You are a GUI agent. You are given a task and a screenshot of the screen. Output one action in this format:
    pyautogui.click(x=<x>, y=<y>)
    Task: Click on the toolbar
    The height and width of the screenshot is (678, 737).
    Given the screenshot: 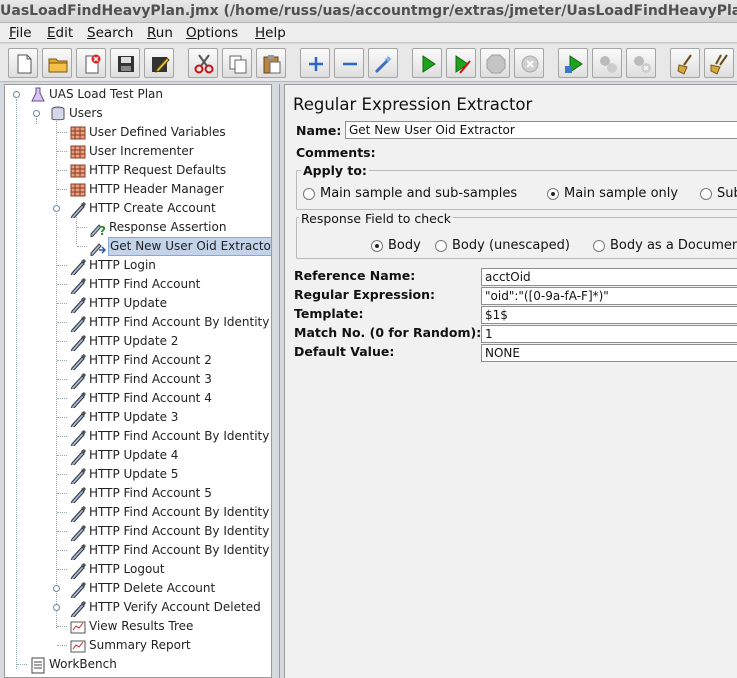 What is the action you would take?
    pyautogui.click(x=368, y=63)
    